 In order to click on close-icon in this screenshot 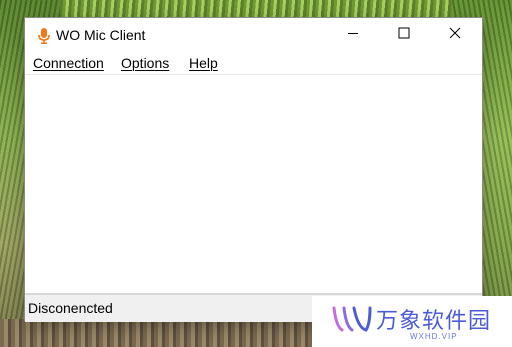, I will do `click(455, 35)`.